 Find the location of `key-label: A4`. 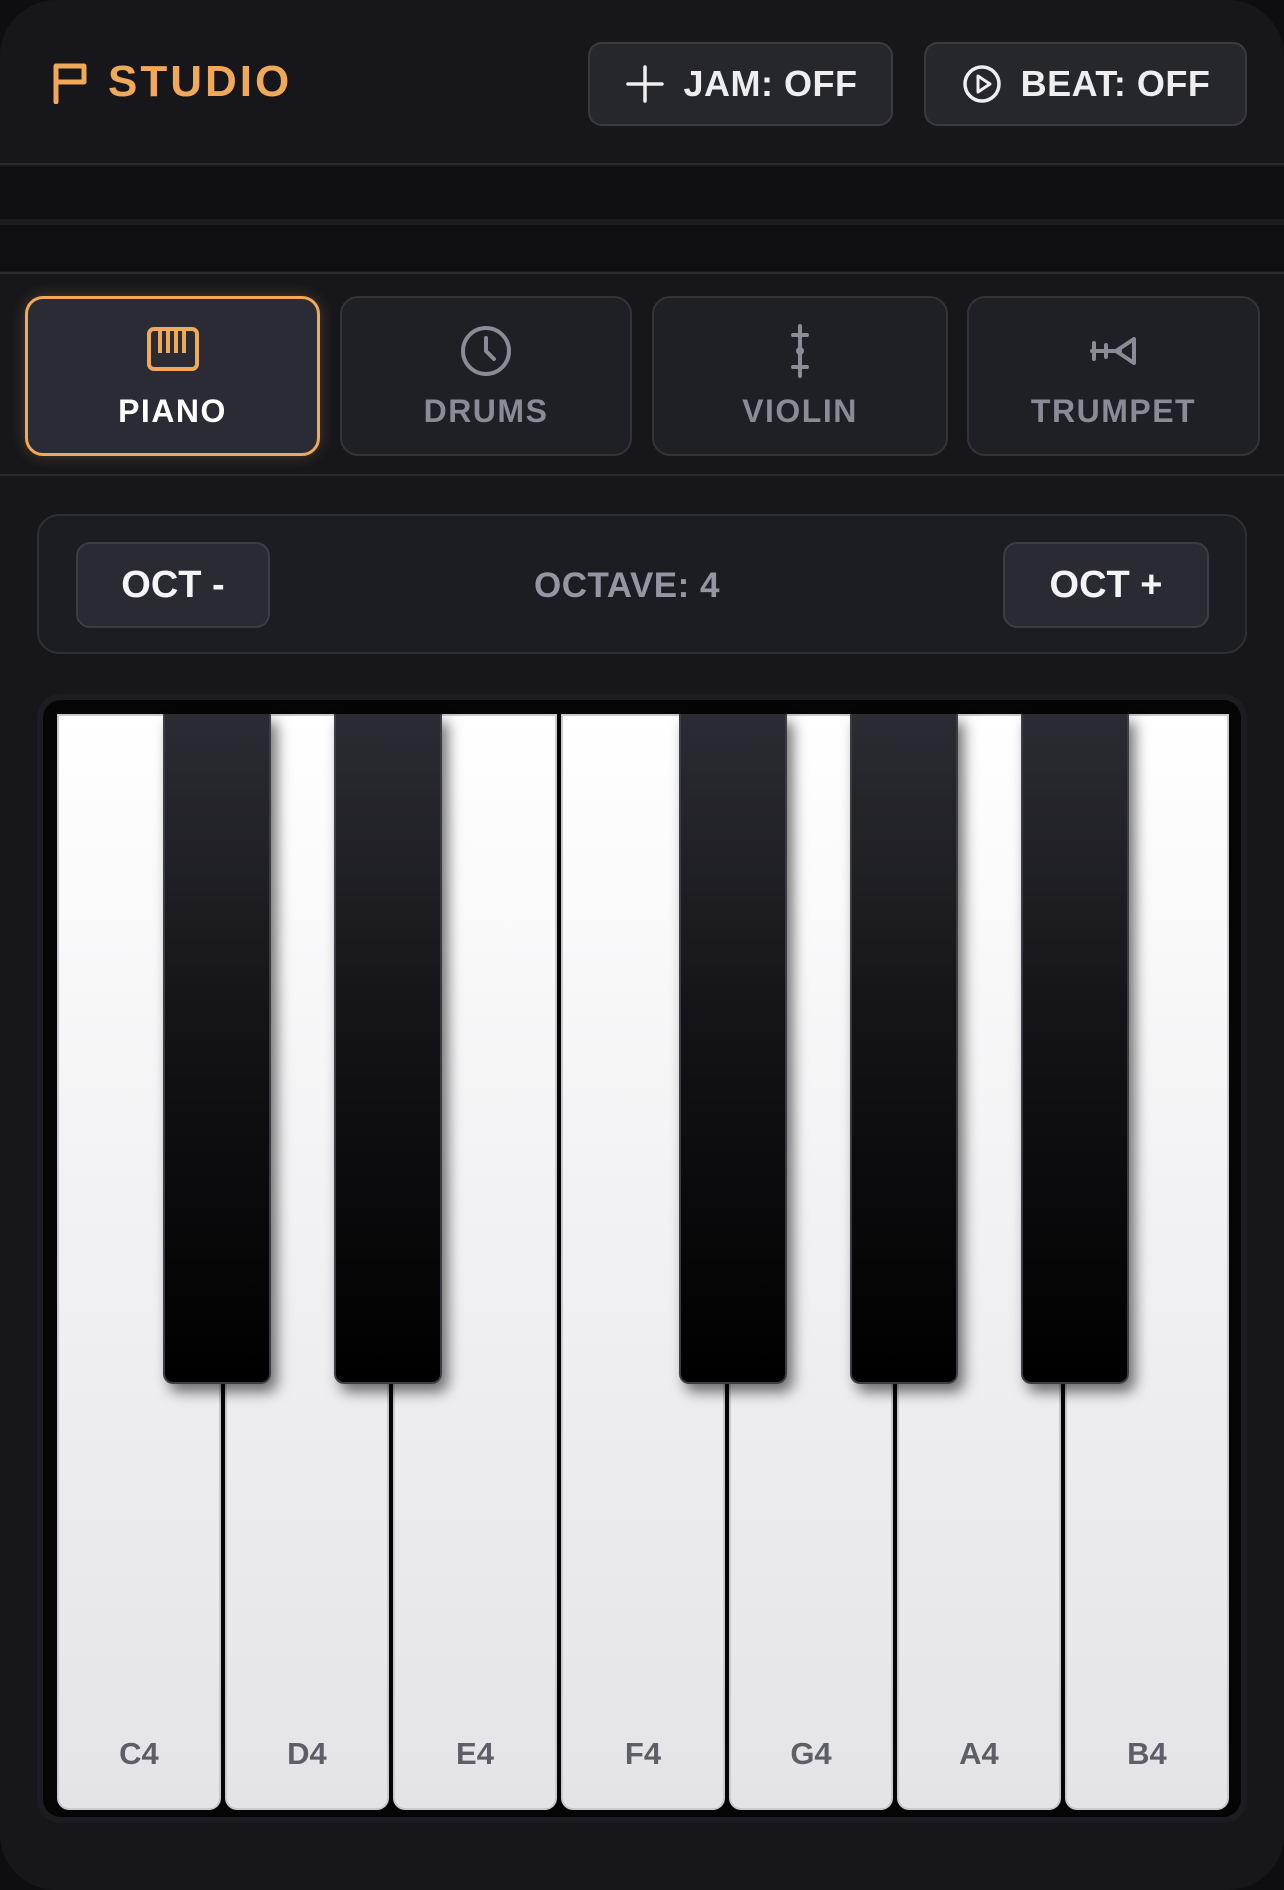

key-label: A4 is located at coordinates (979, 1753).